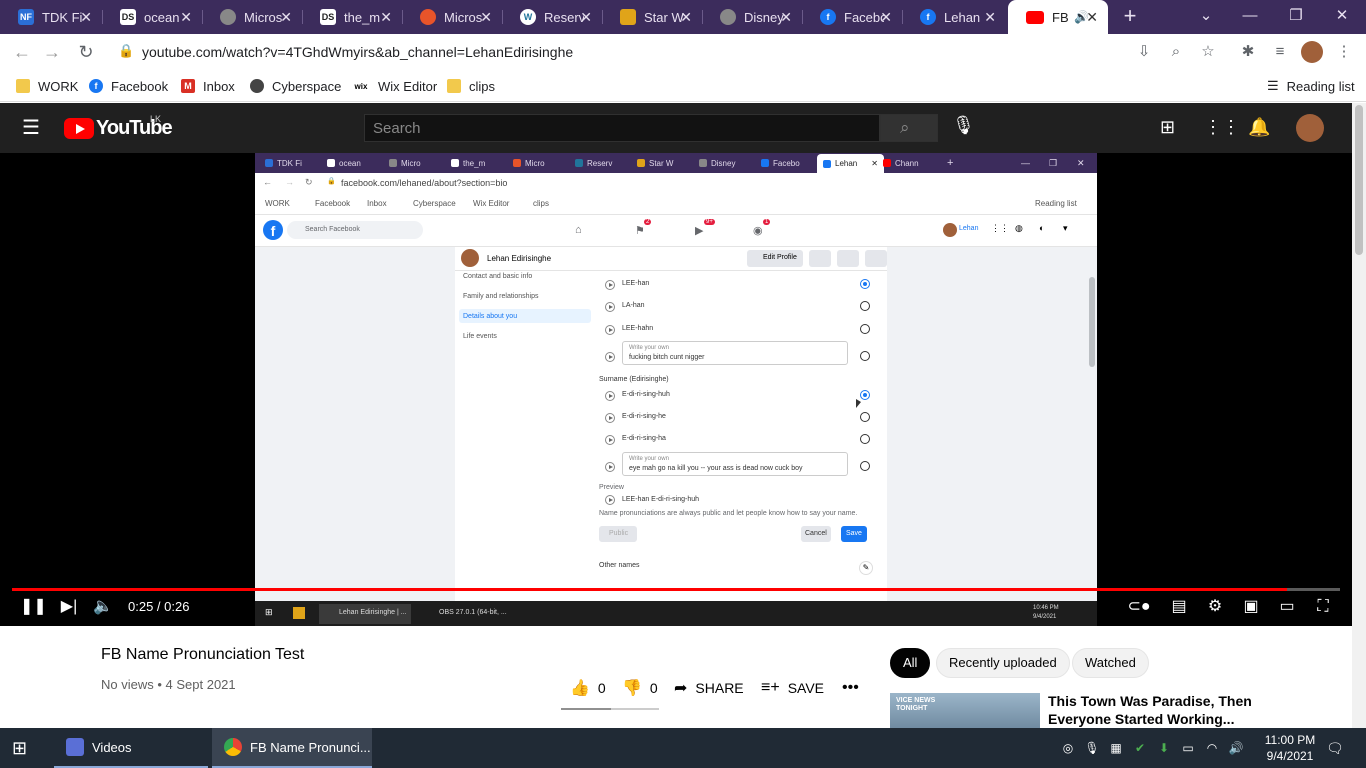 The image size is (1366, 768). I want to click on extensions-icon: ✱, so click(1248, 52).